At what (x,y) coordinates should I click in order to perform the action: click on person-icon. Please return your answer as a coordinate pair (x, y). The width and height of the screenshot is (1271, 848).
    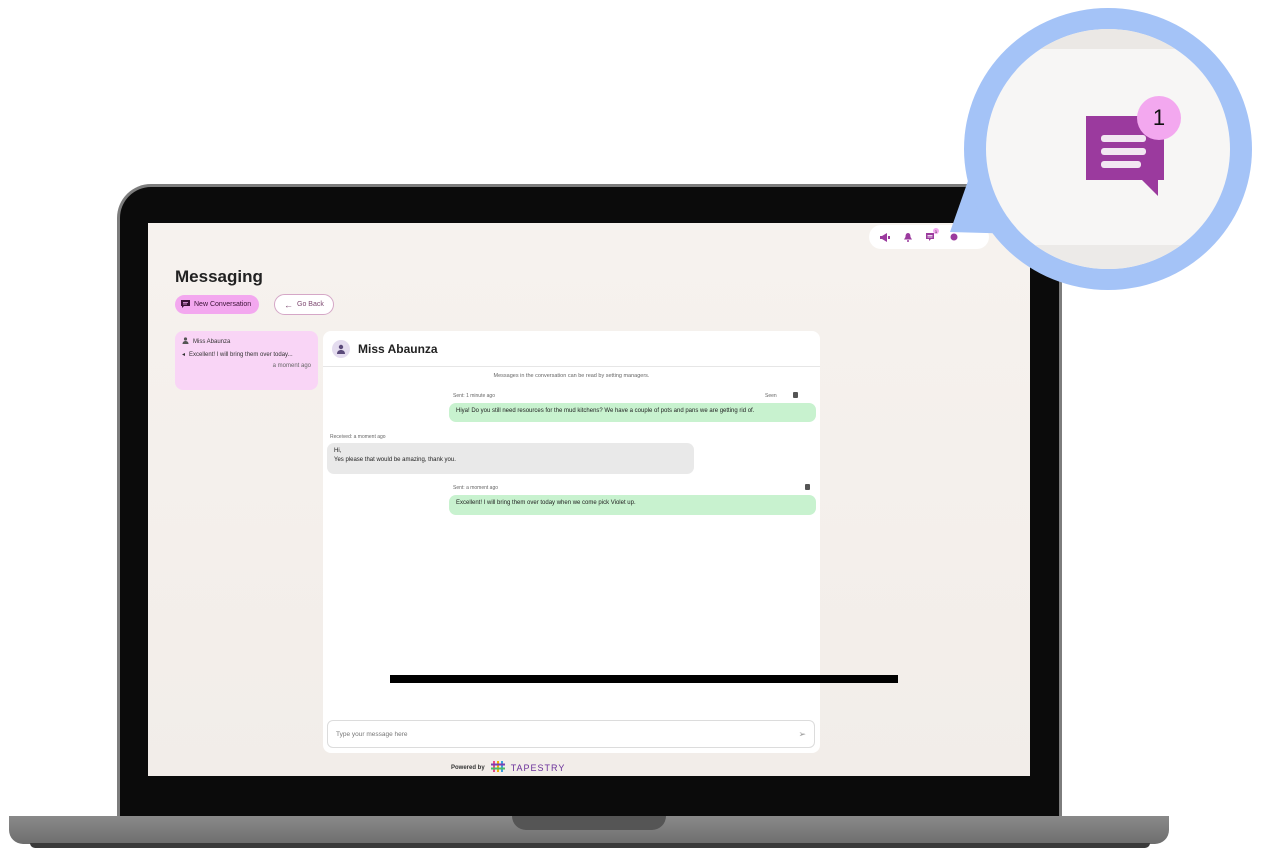
    Looking at the image, I should click on (185, 341).